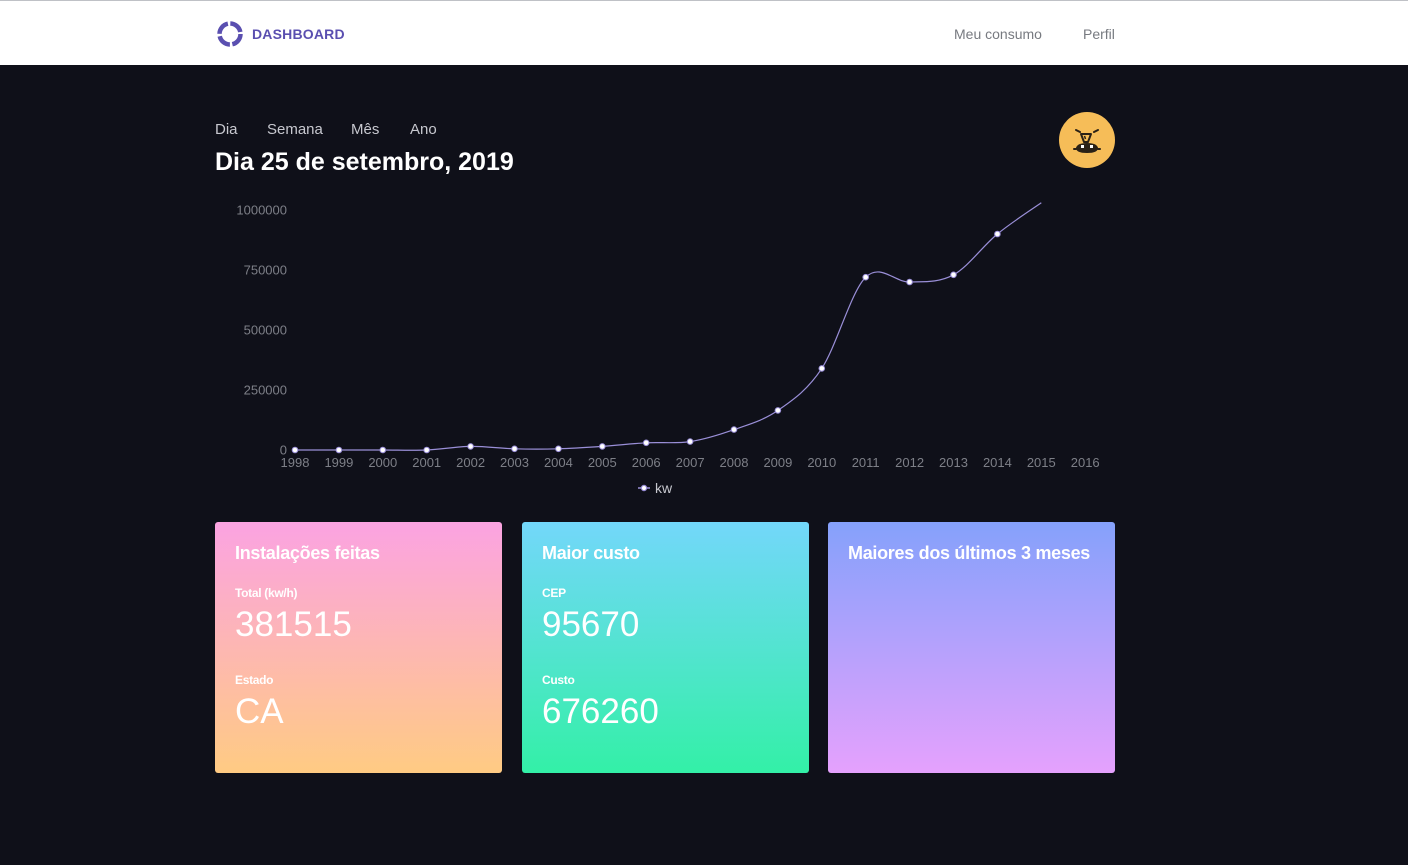  Describe the element at coordinates (261, 210) in the screenshot. I see `y-tick-label: 1000000` at that location.